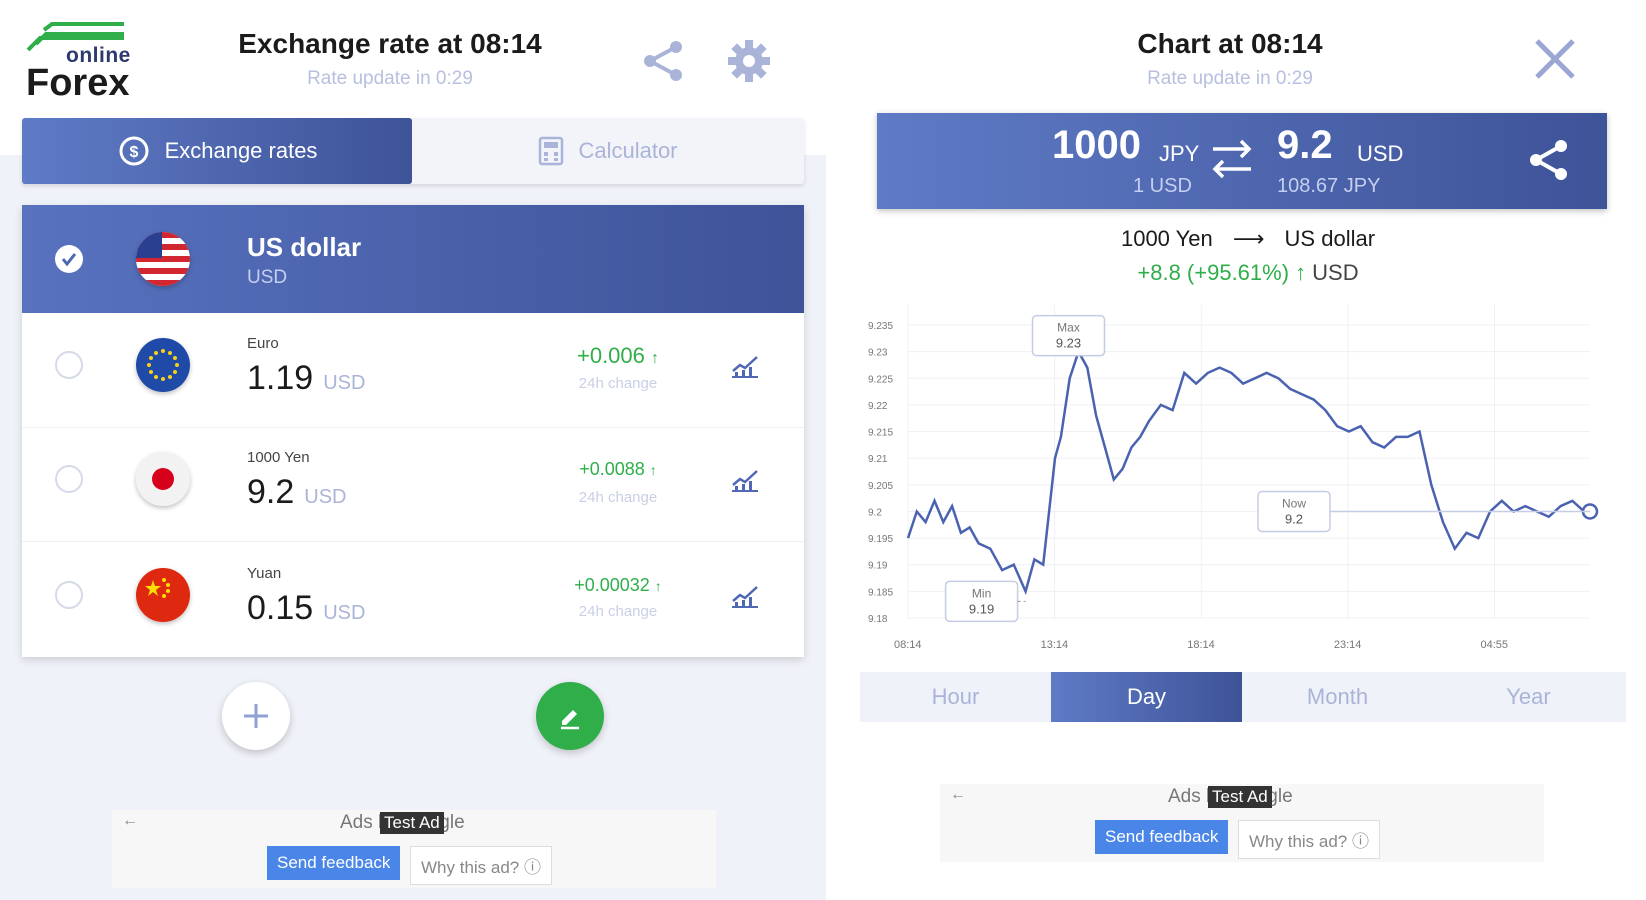 The height and width of the screenshot is (900, 1646). Describe the element at coordinates (413, 599) in the screenshot. I see `list-item-yuan: Yuan 0.15 USD +0.00032 ↑ 24h change` at that location.